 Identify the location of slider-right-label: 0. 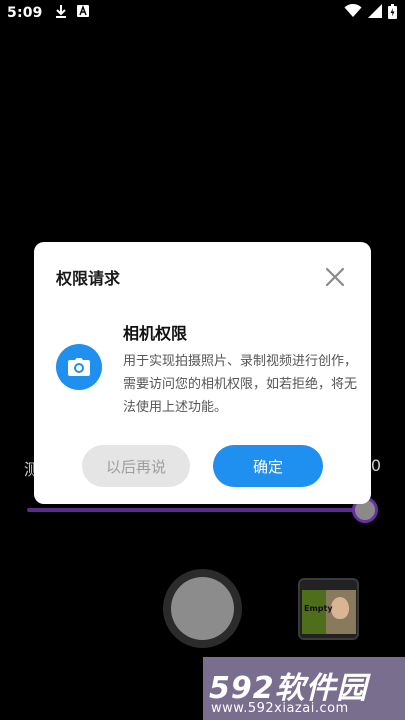
(375, 465).